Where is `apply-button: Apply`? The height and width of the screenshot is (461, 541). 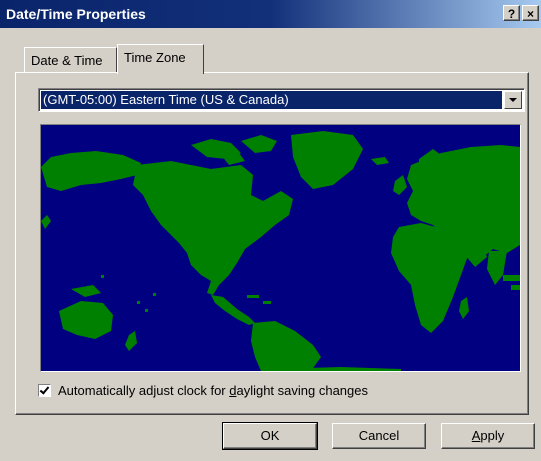
apply-button: Apply is located at coordinates (488, 436).